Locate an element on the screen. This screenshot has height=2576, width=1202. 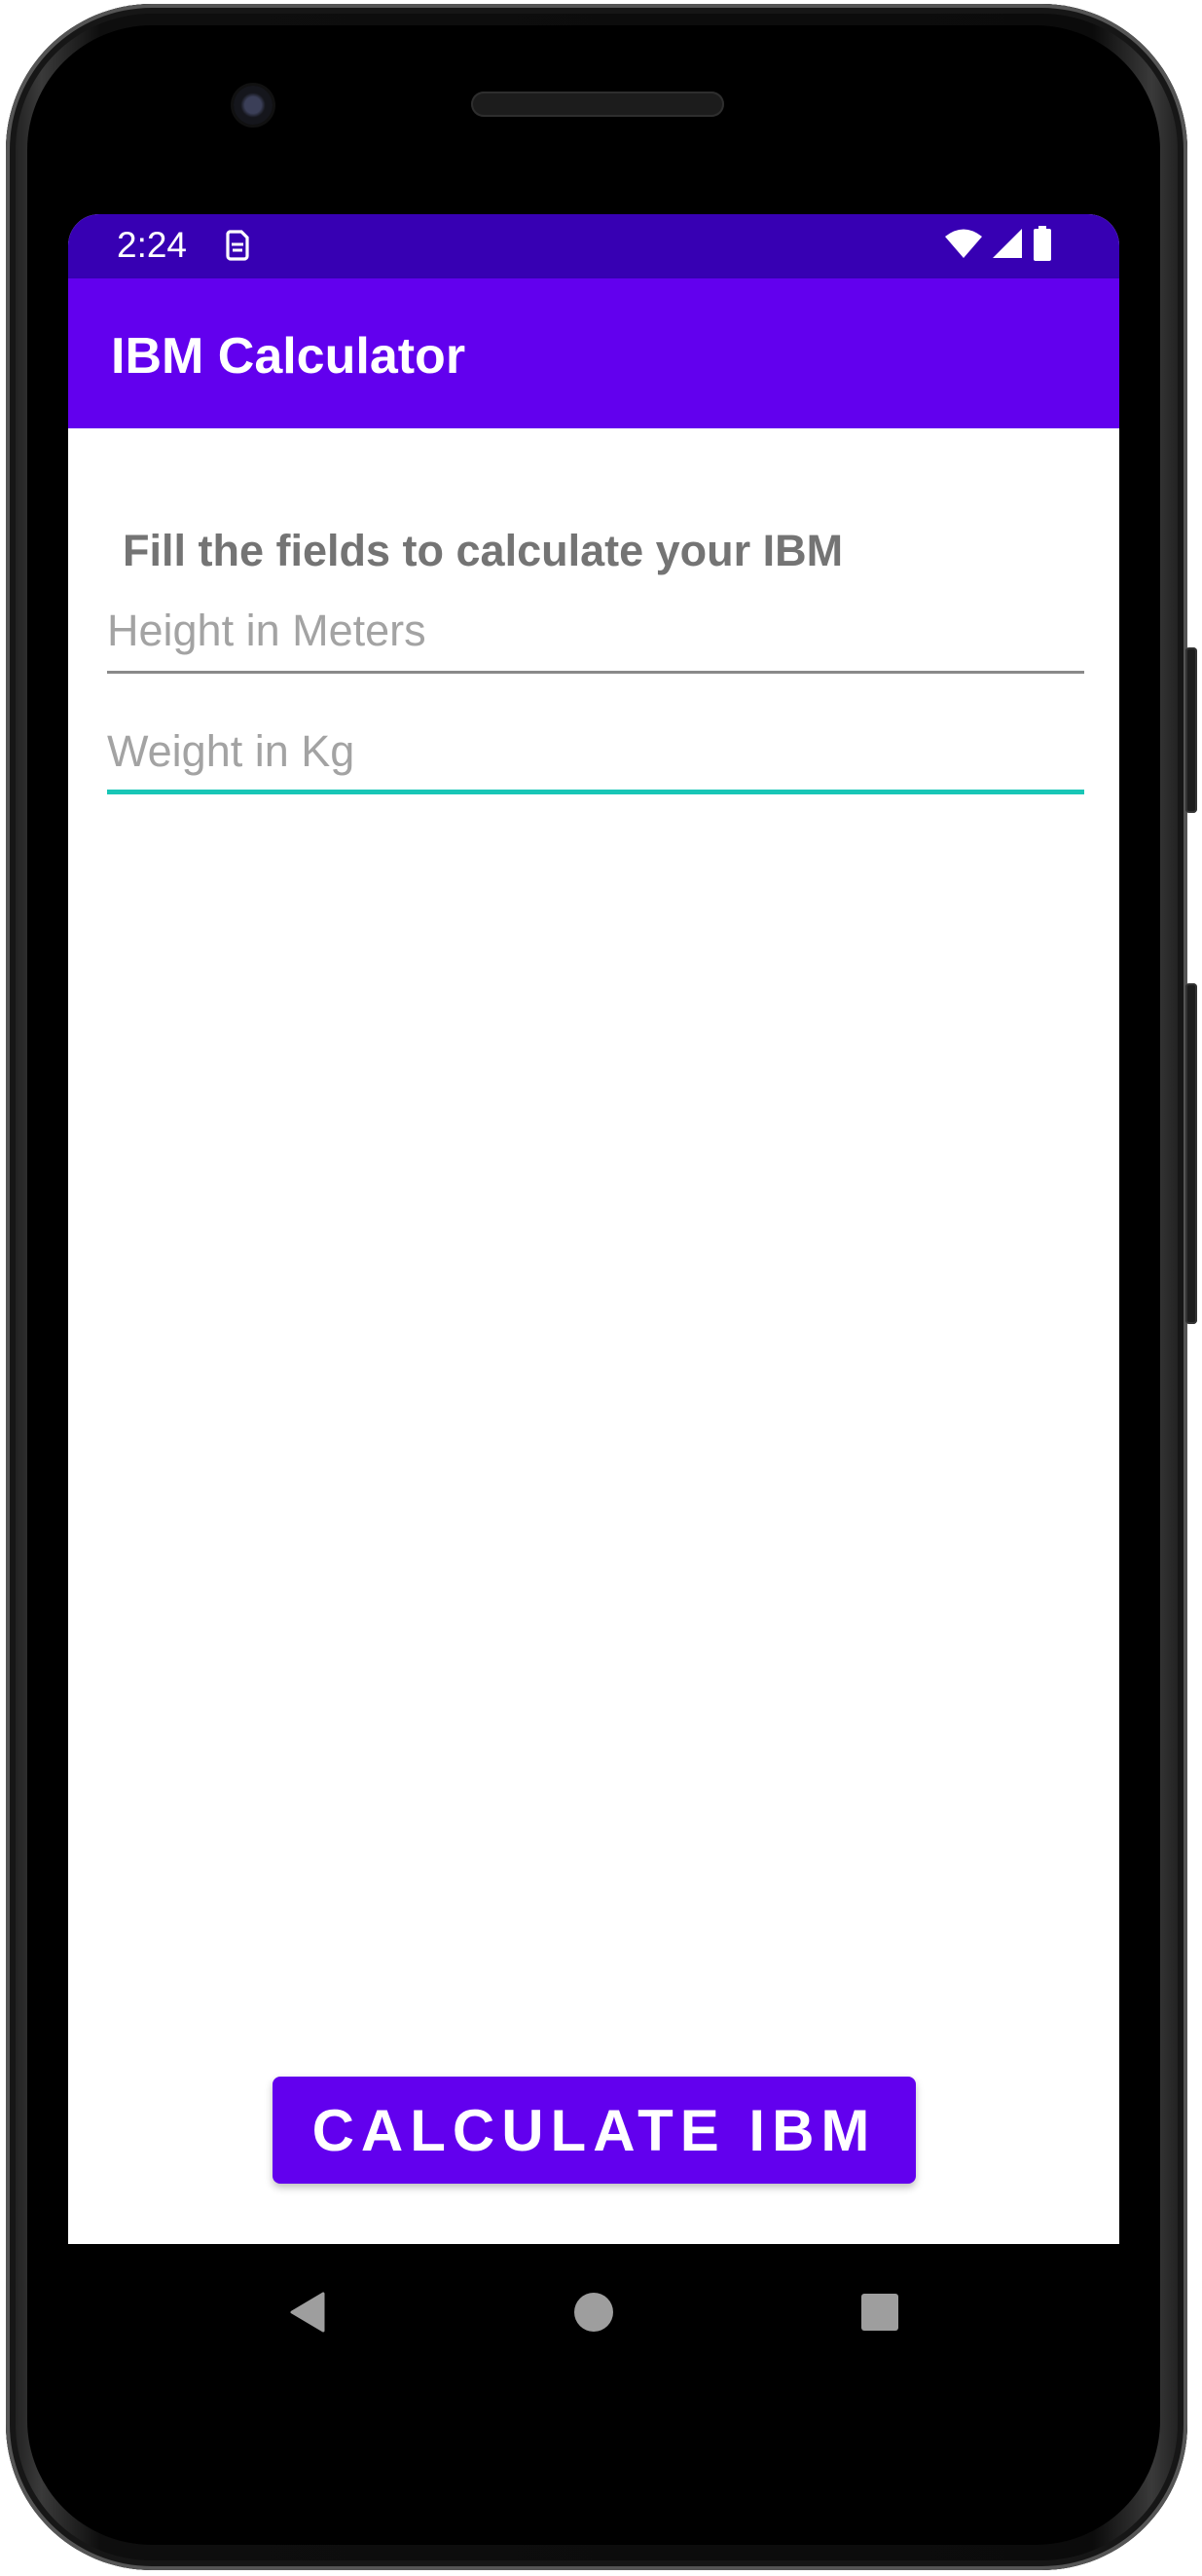
earpiece-speaker is located at coordinates (597, 104).